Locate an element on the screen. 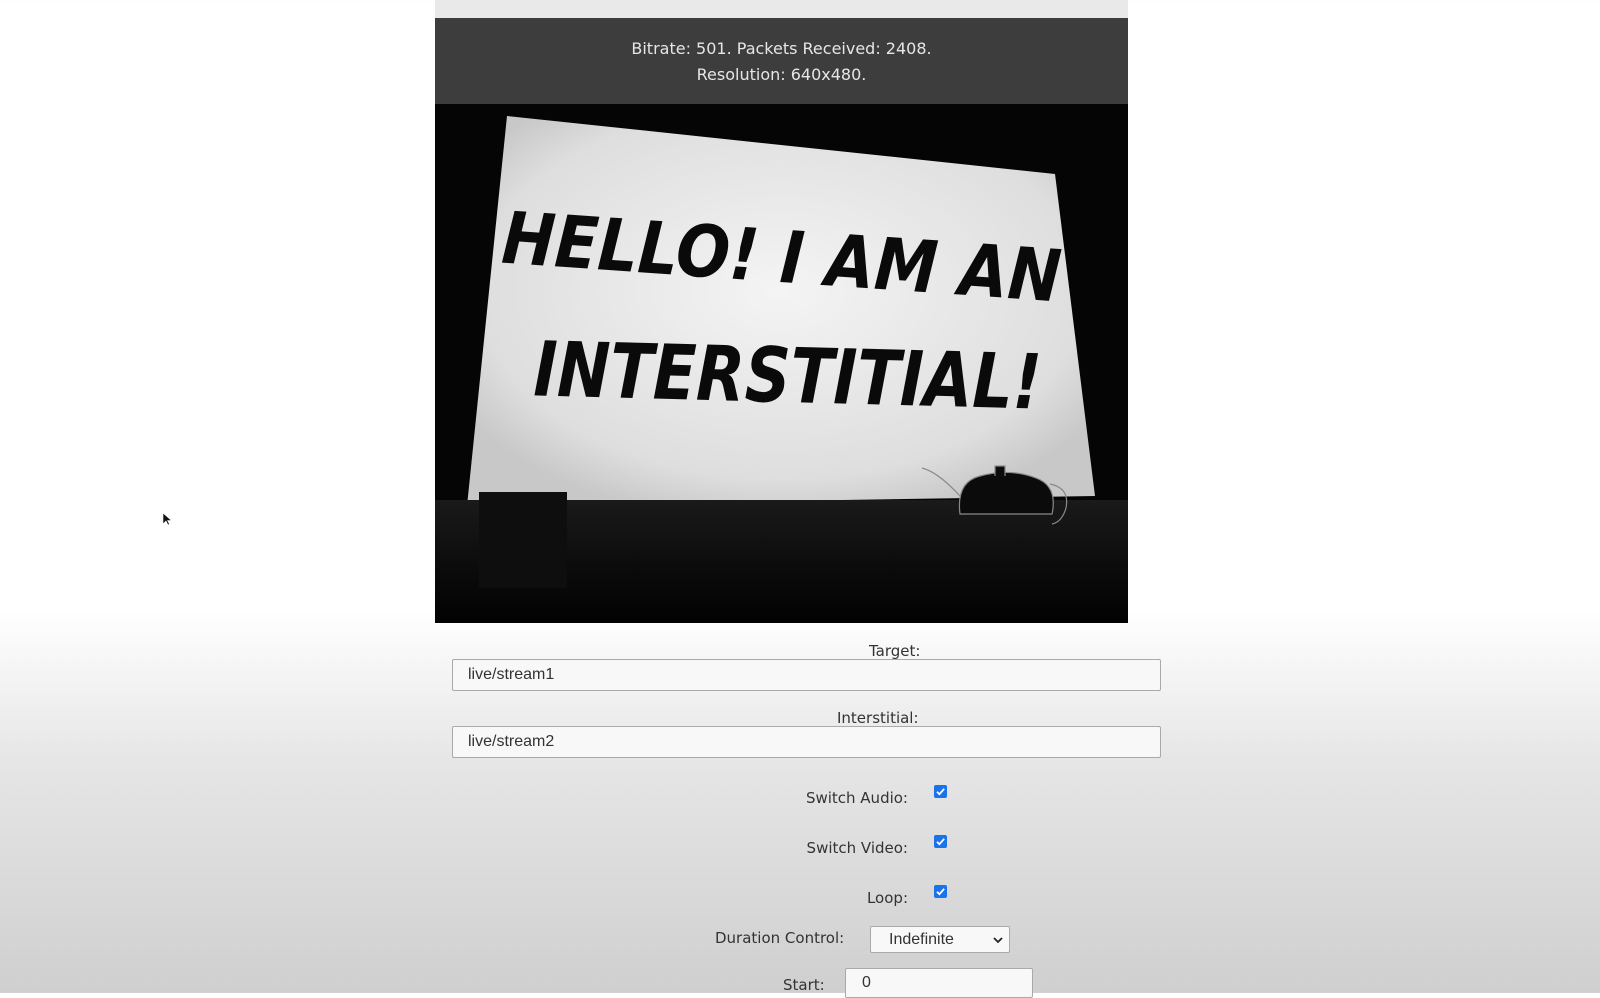 This screenshot has height=998, width=1600. target-label: Target: is located at coordinates (895, 651).